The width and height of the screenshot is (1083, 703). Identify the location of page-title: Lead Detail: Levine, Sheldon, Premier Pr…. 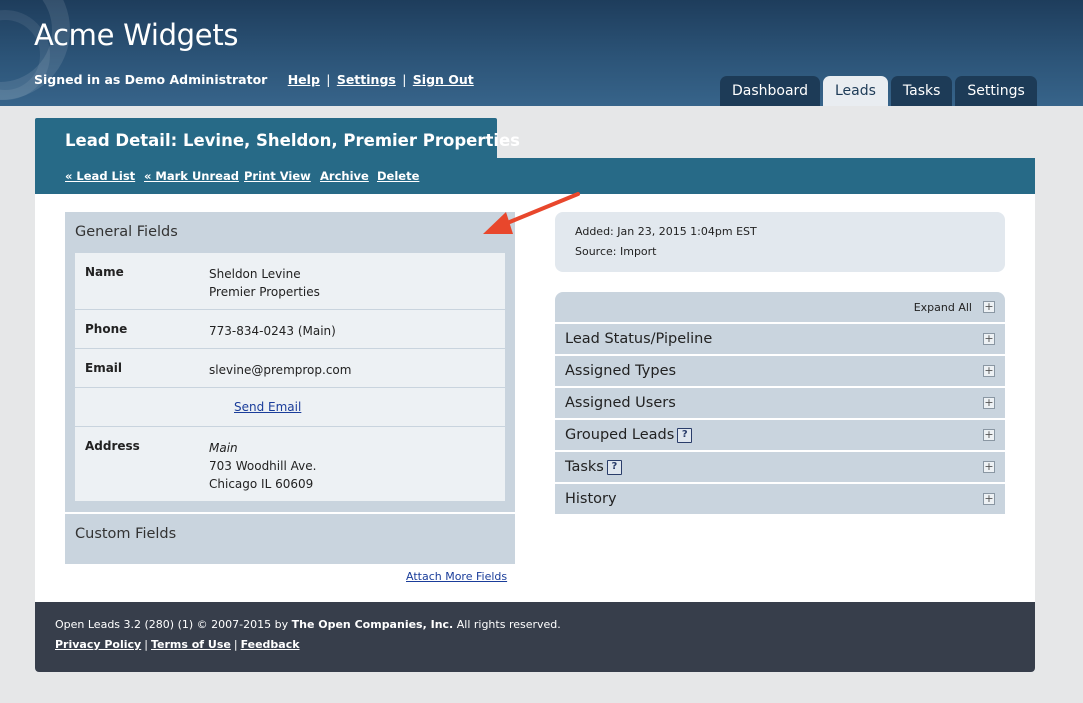
(293, 140).